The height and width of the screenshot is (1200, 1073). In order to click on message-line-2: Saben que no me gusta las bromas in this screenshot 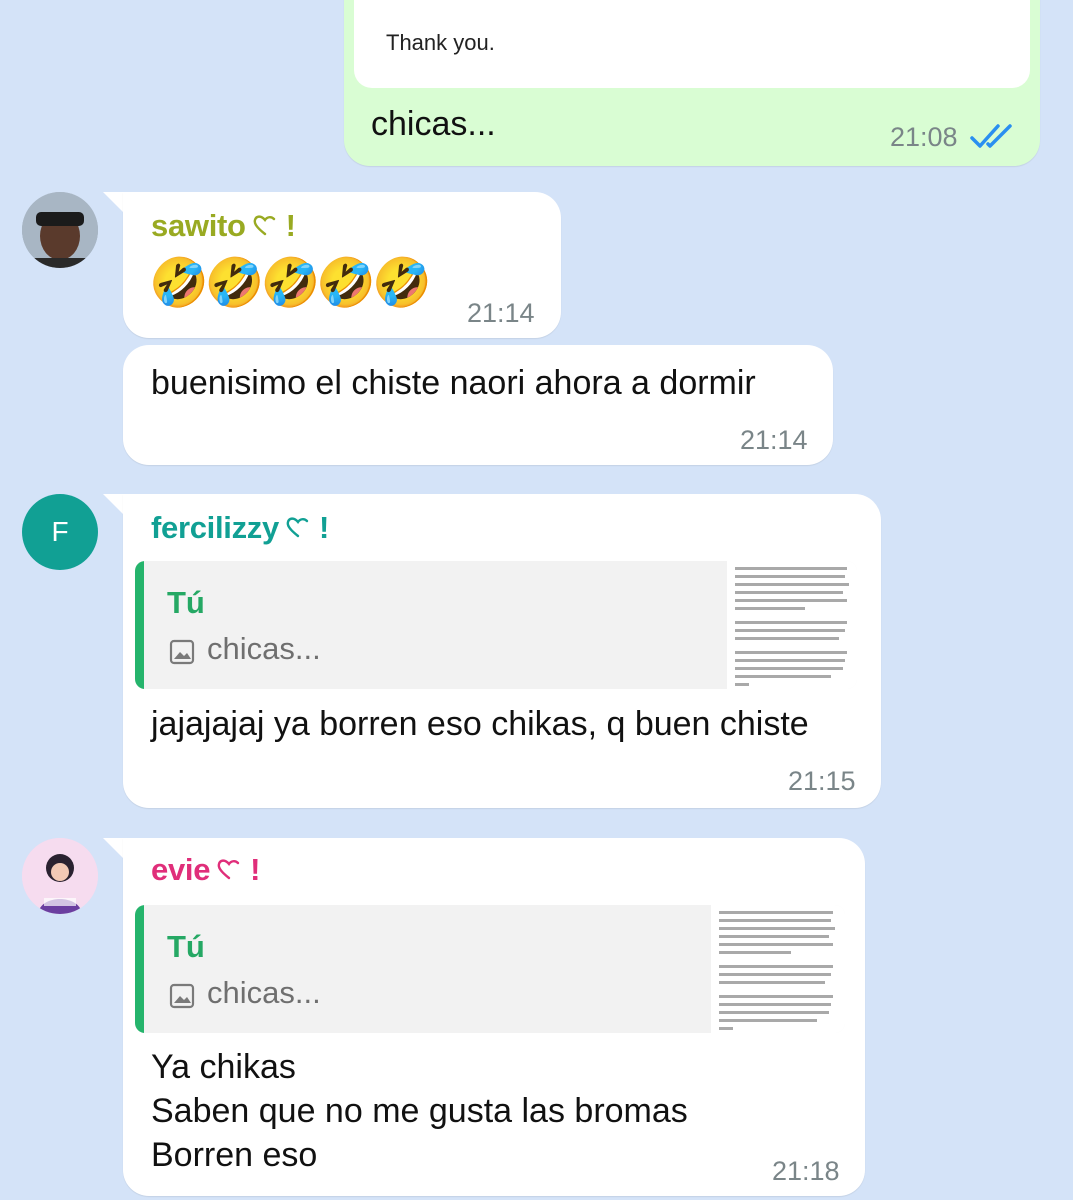, I will do `click(419, 1111)`.